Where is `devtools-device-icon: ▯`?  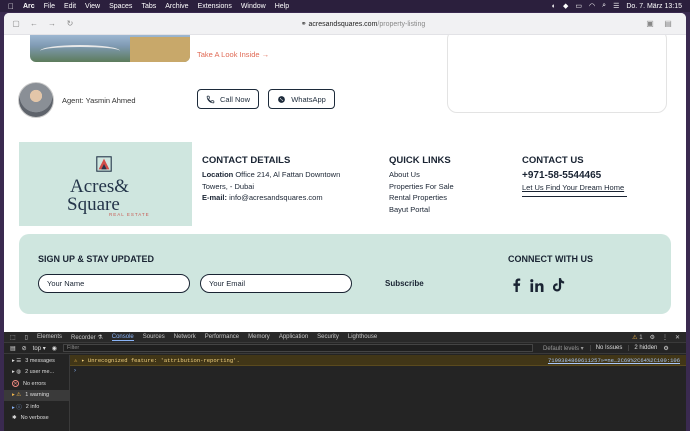
devtools-device-icon: ▯ is located at coordinates (26, 337).